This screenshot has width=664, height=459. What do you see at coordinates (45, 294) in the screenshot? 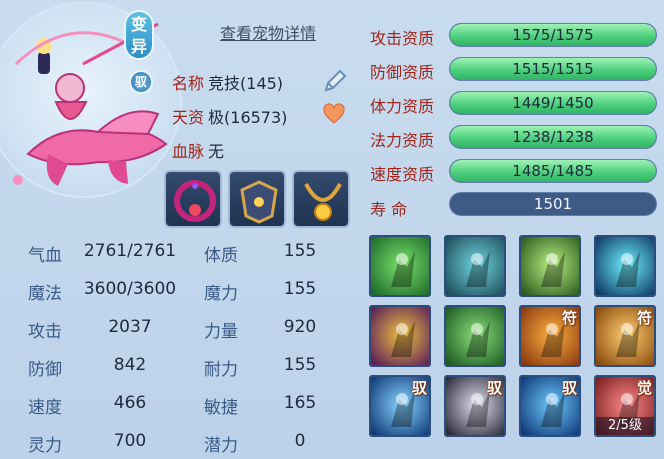
I see `stat-label: 魔法` at bounding box center [45, 294].